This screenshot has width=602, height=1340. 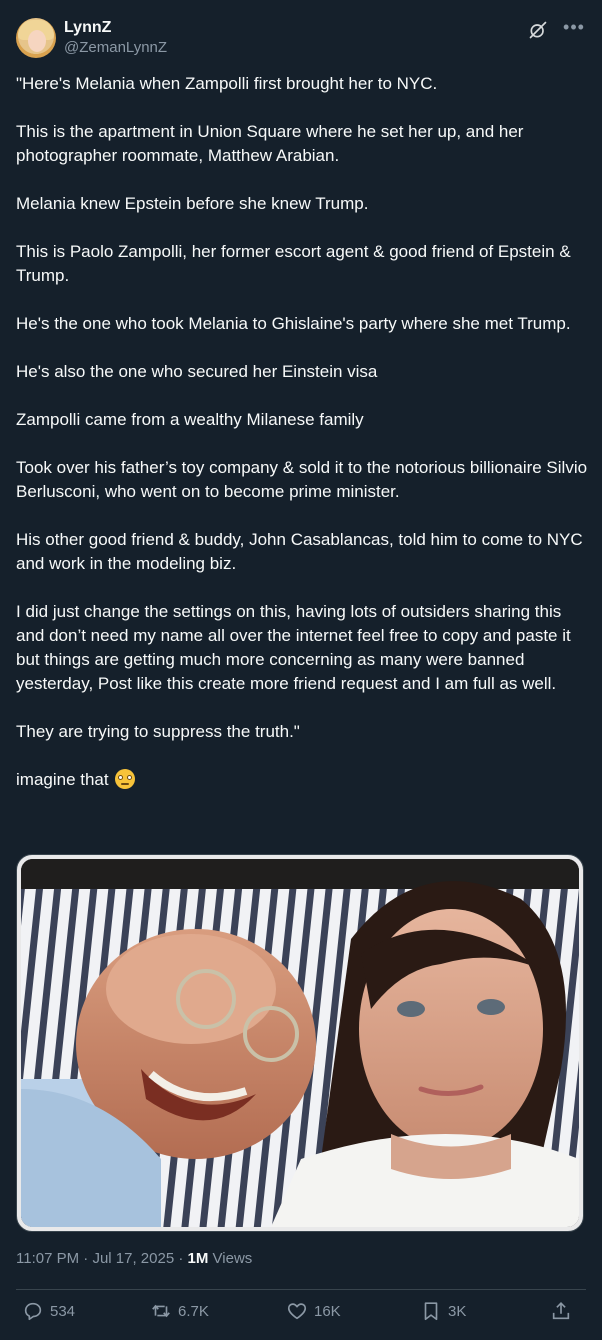 I want to click on heart-icon, so click(x=297, y=1311).